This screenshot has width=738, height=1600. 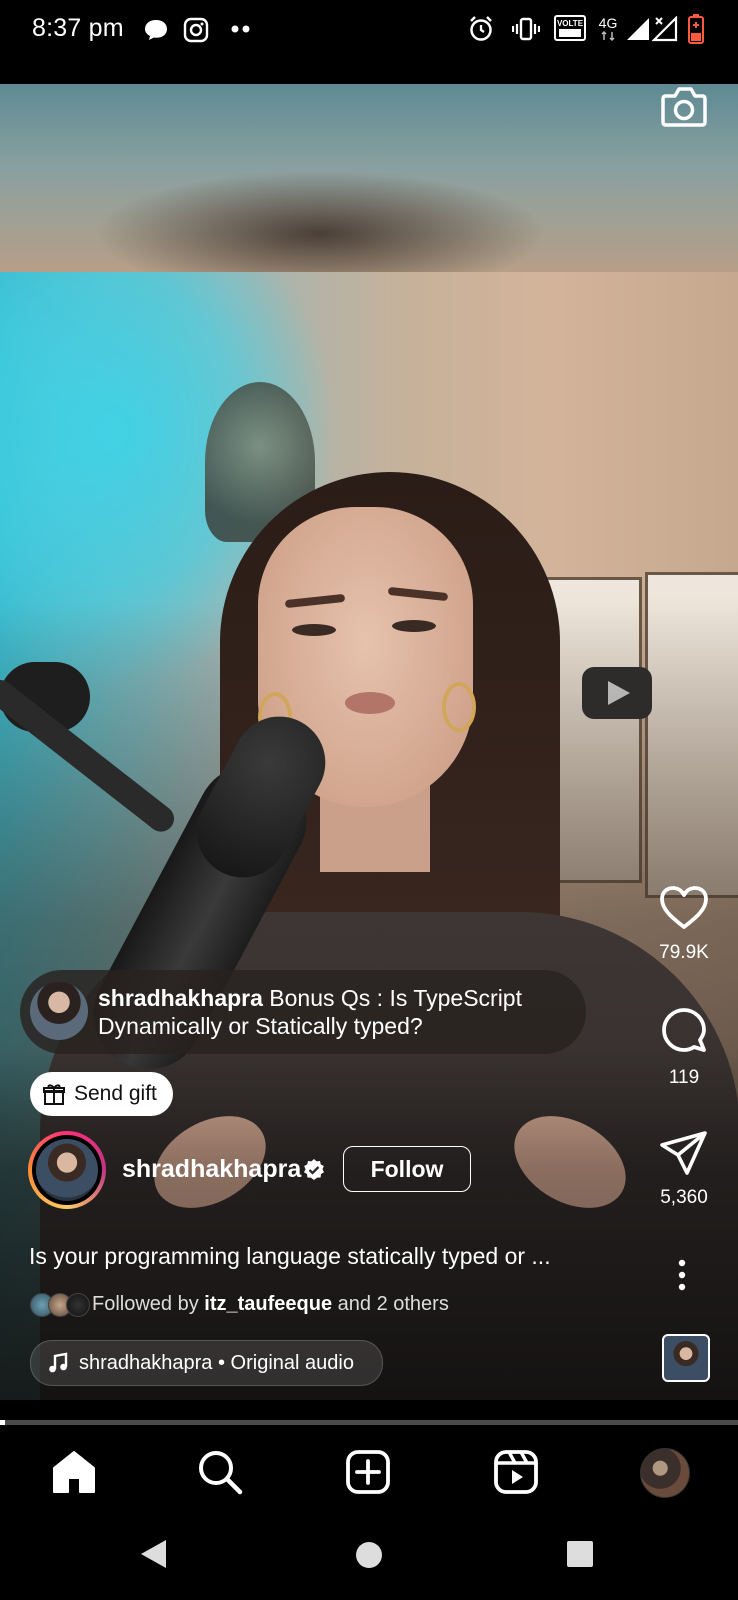 What do you see at coordinates (684, 106) in the screenshot?
I see `camera-icon` at bounding box center [684, 106].